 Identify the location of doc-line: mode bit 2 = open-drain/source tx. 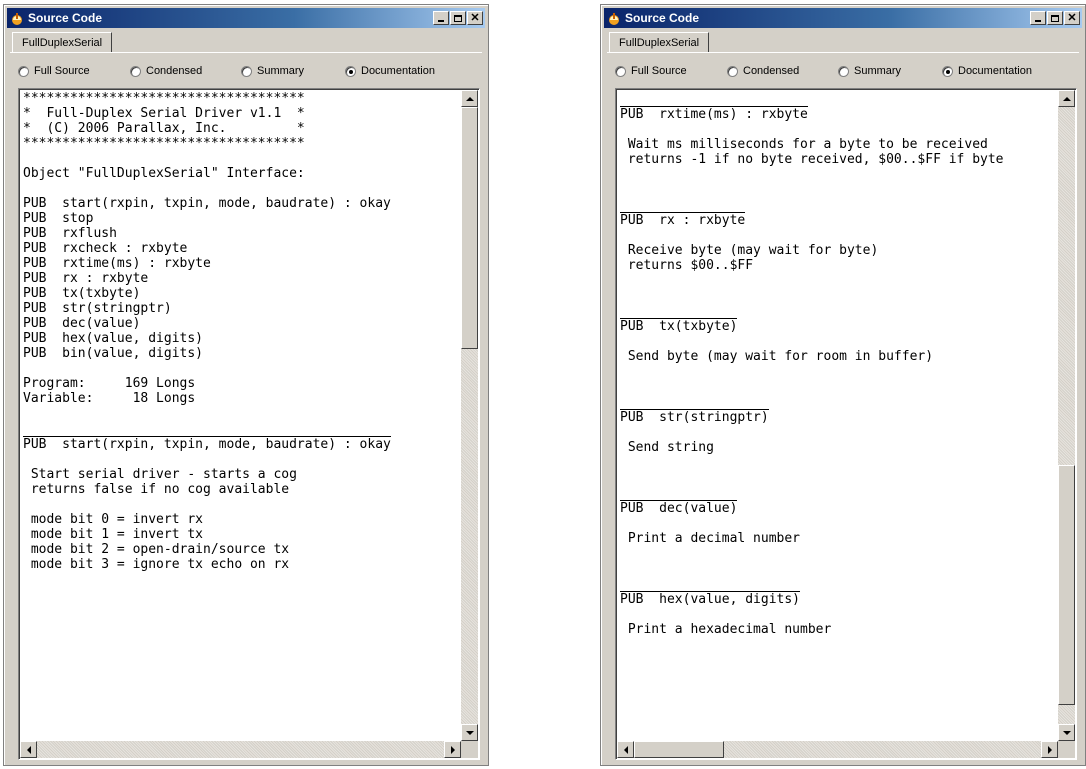
(156, 549).